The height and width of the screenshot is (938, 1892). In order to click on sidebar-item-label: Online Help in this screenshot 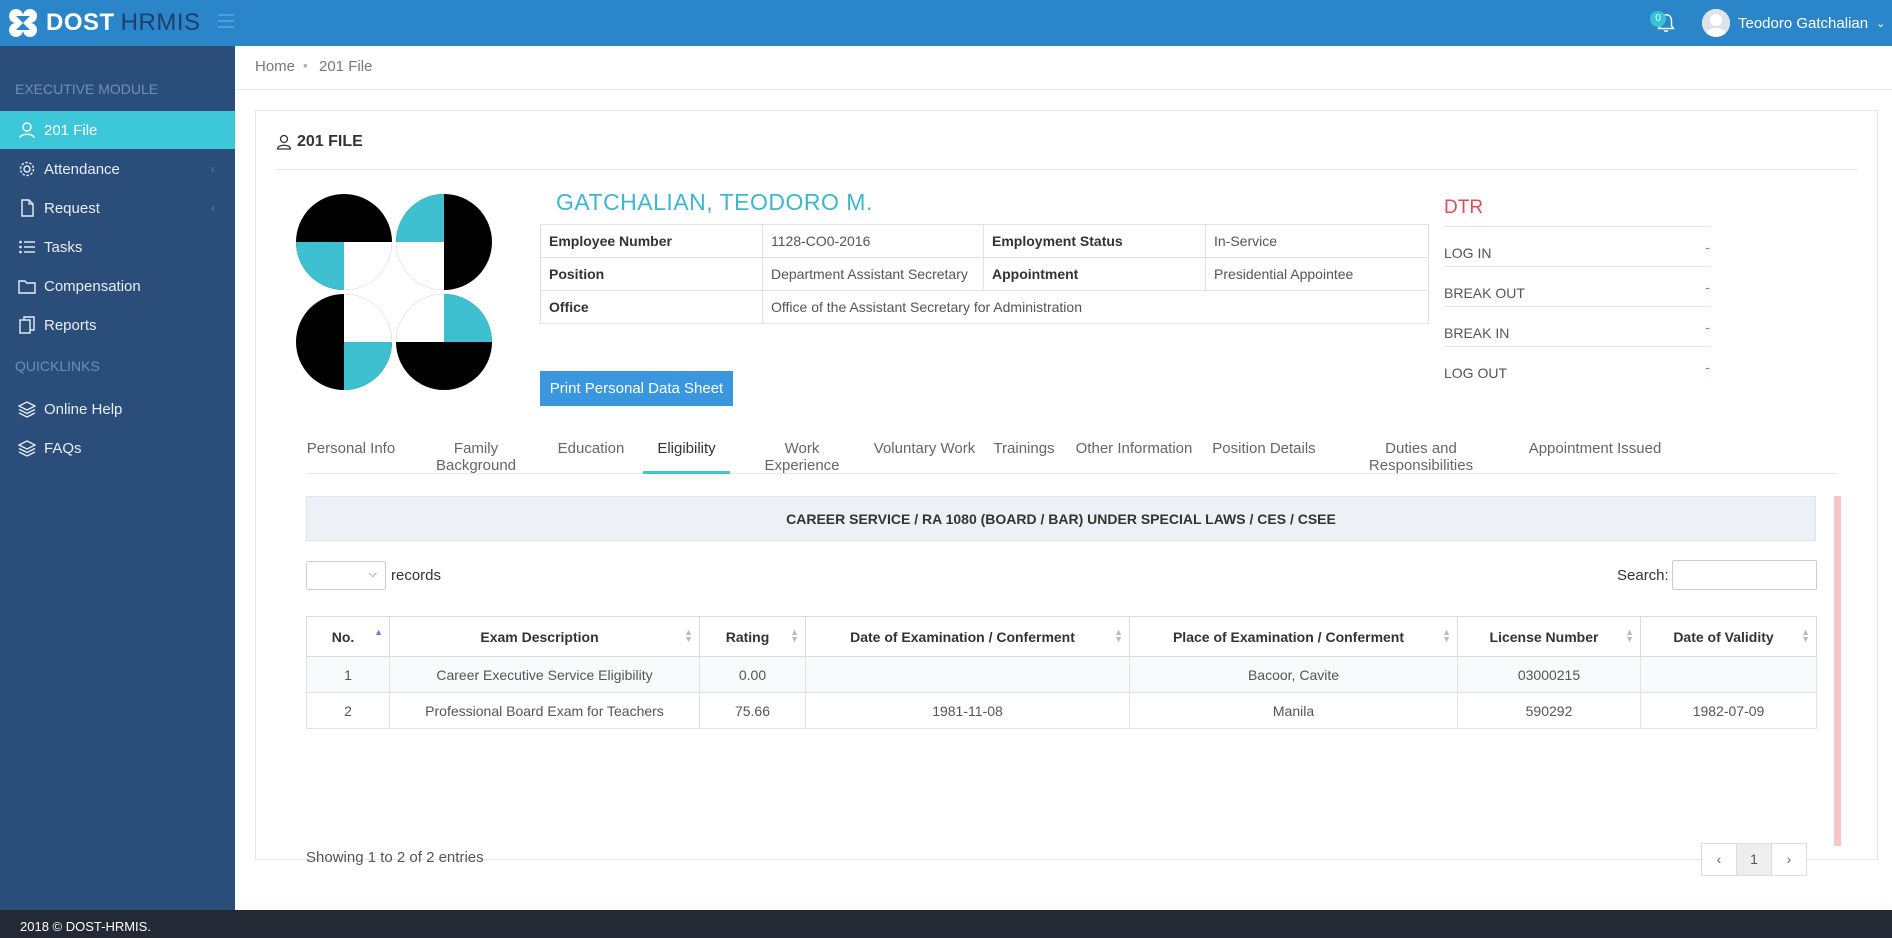, I will do `click(83, 409)`.